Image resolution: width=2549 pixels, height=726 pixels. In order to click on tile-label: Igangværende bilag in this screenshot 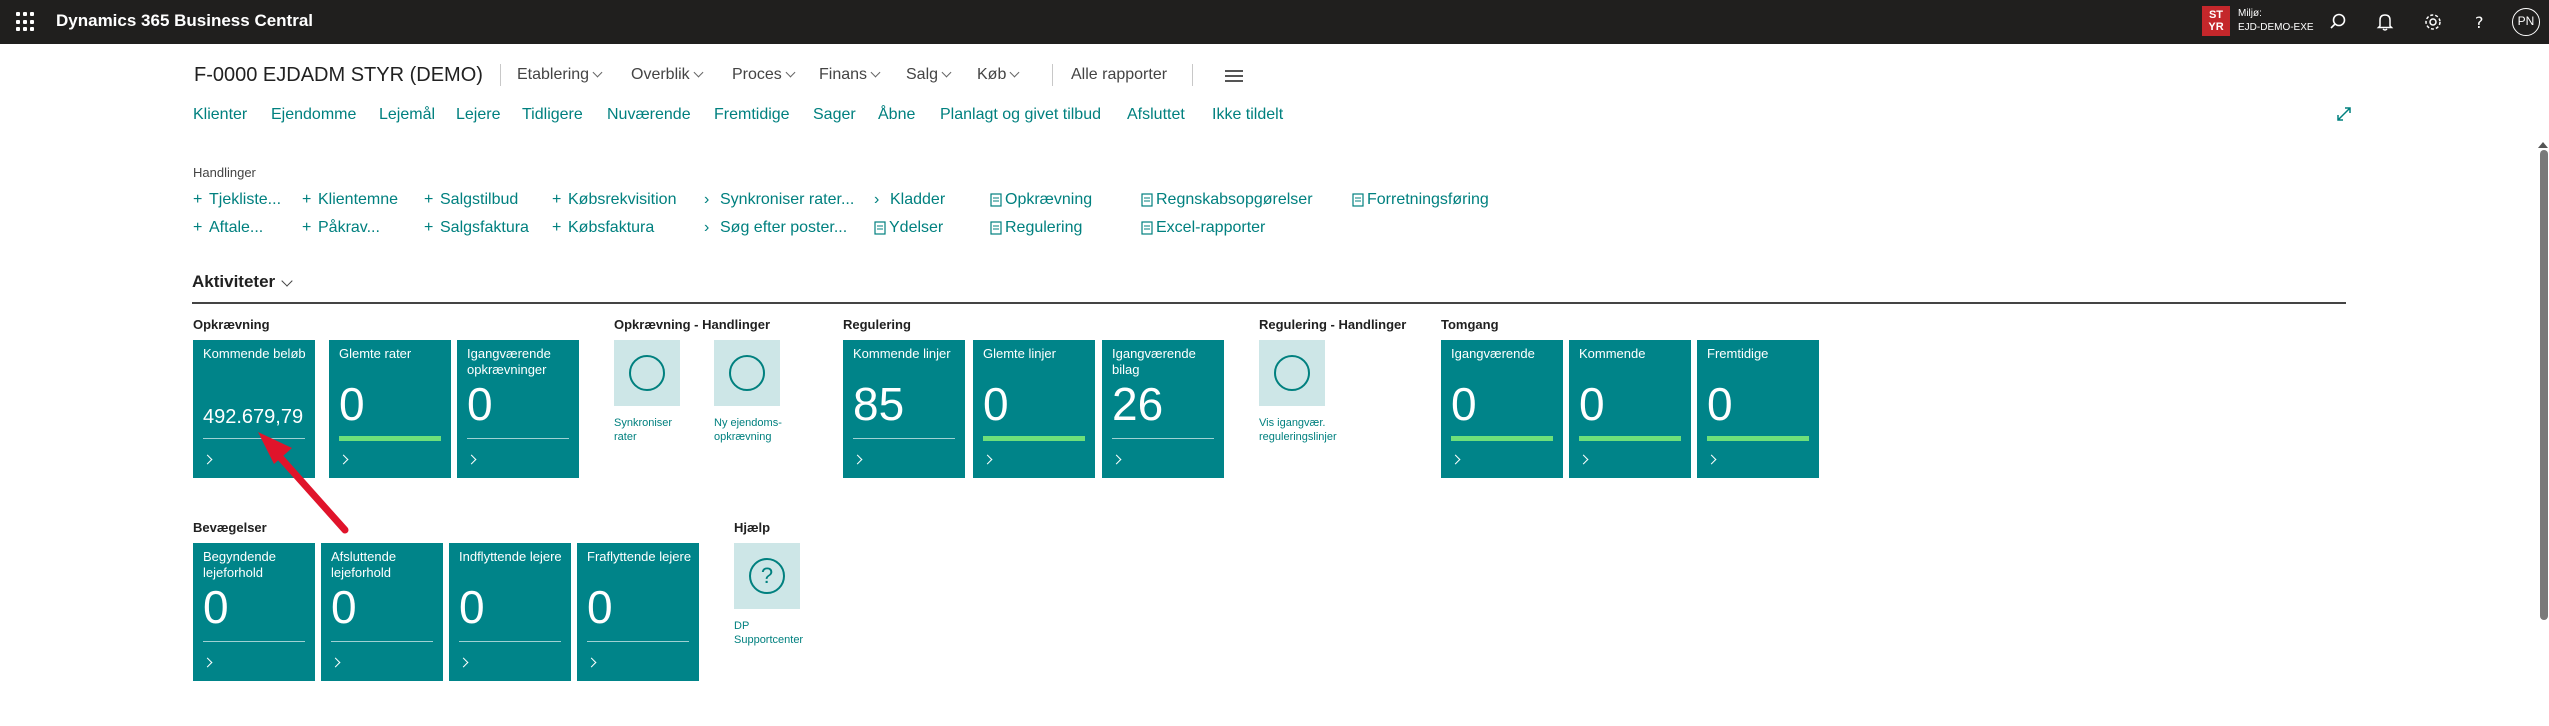, I will do `click(1154, 361)`.